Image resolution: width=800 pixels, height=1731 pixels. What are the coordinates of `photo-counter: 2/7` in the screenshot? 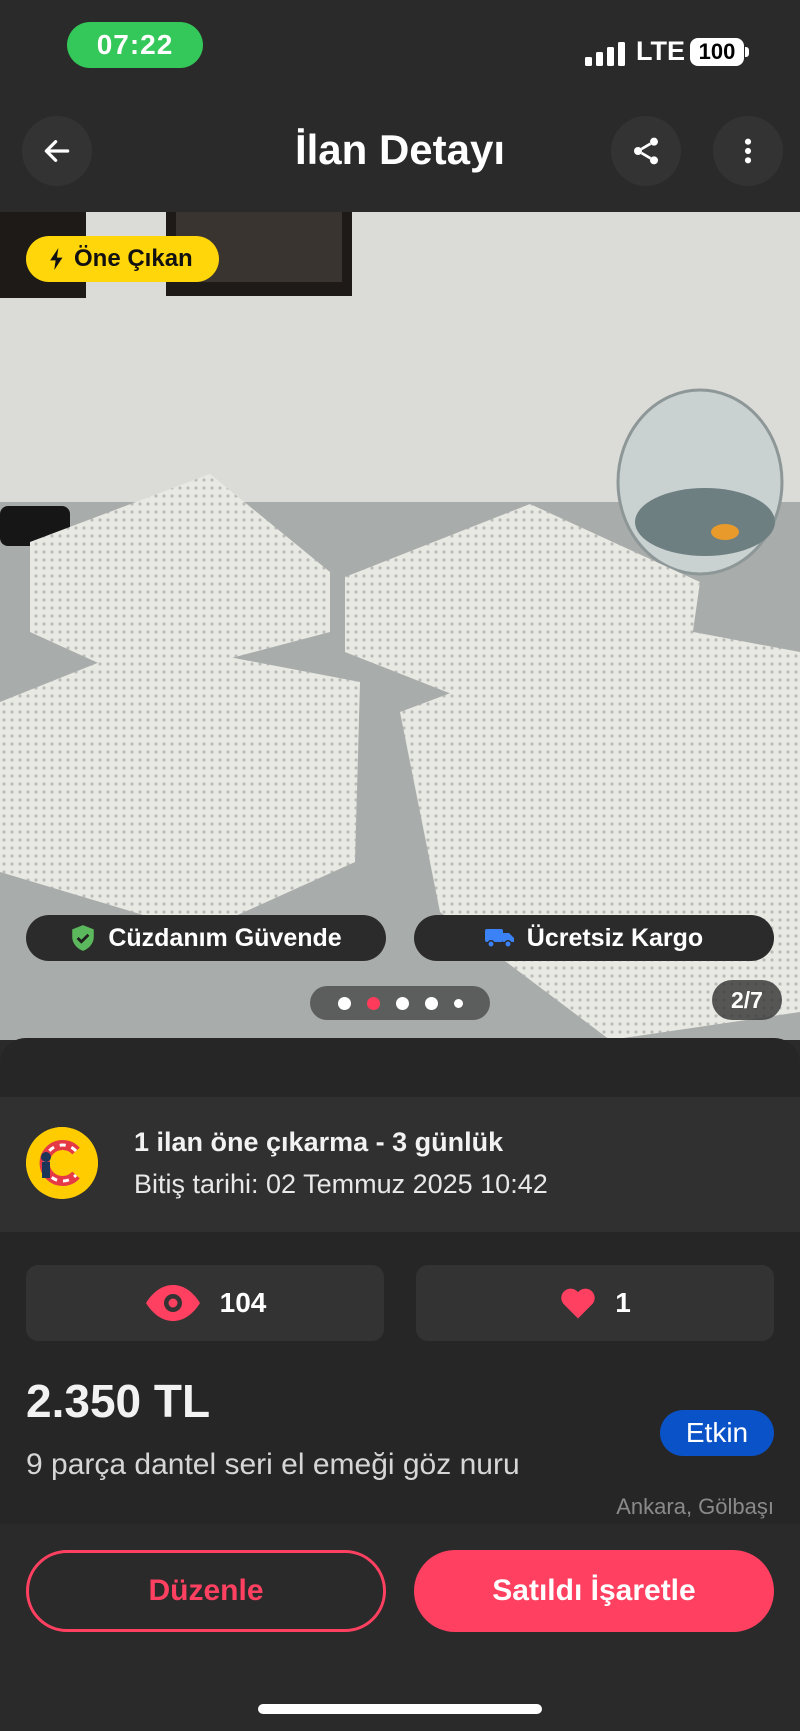 It's located at (747, 1000).